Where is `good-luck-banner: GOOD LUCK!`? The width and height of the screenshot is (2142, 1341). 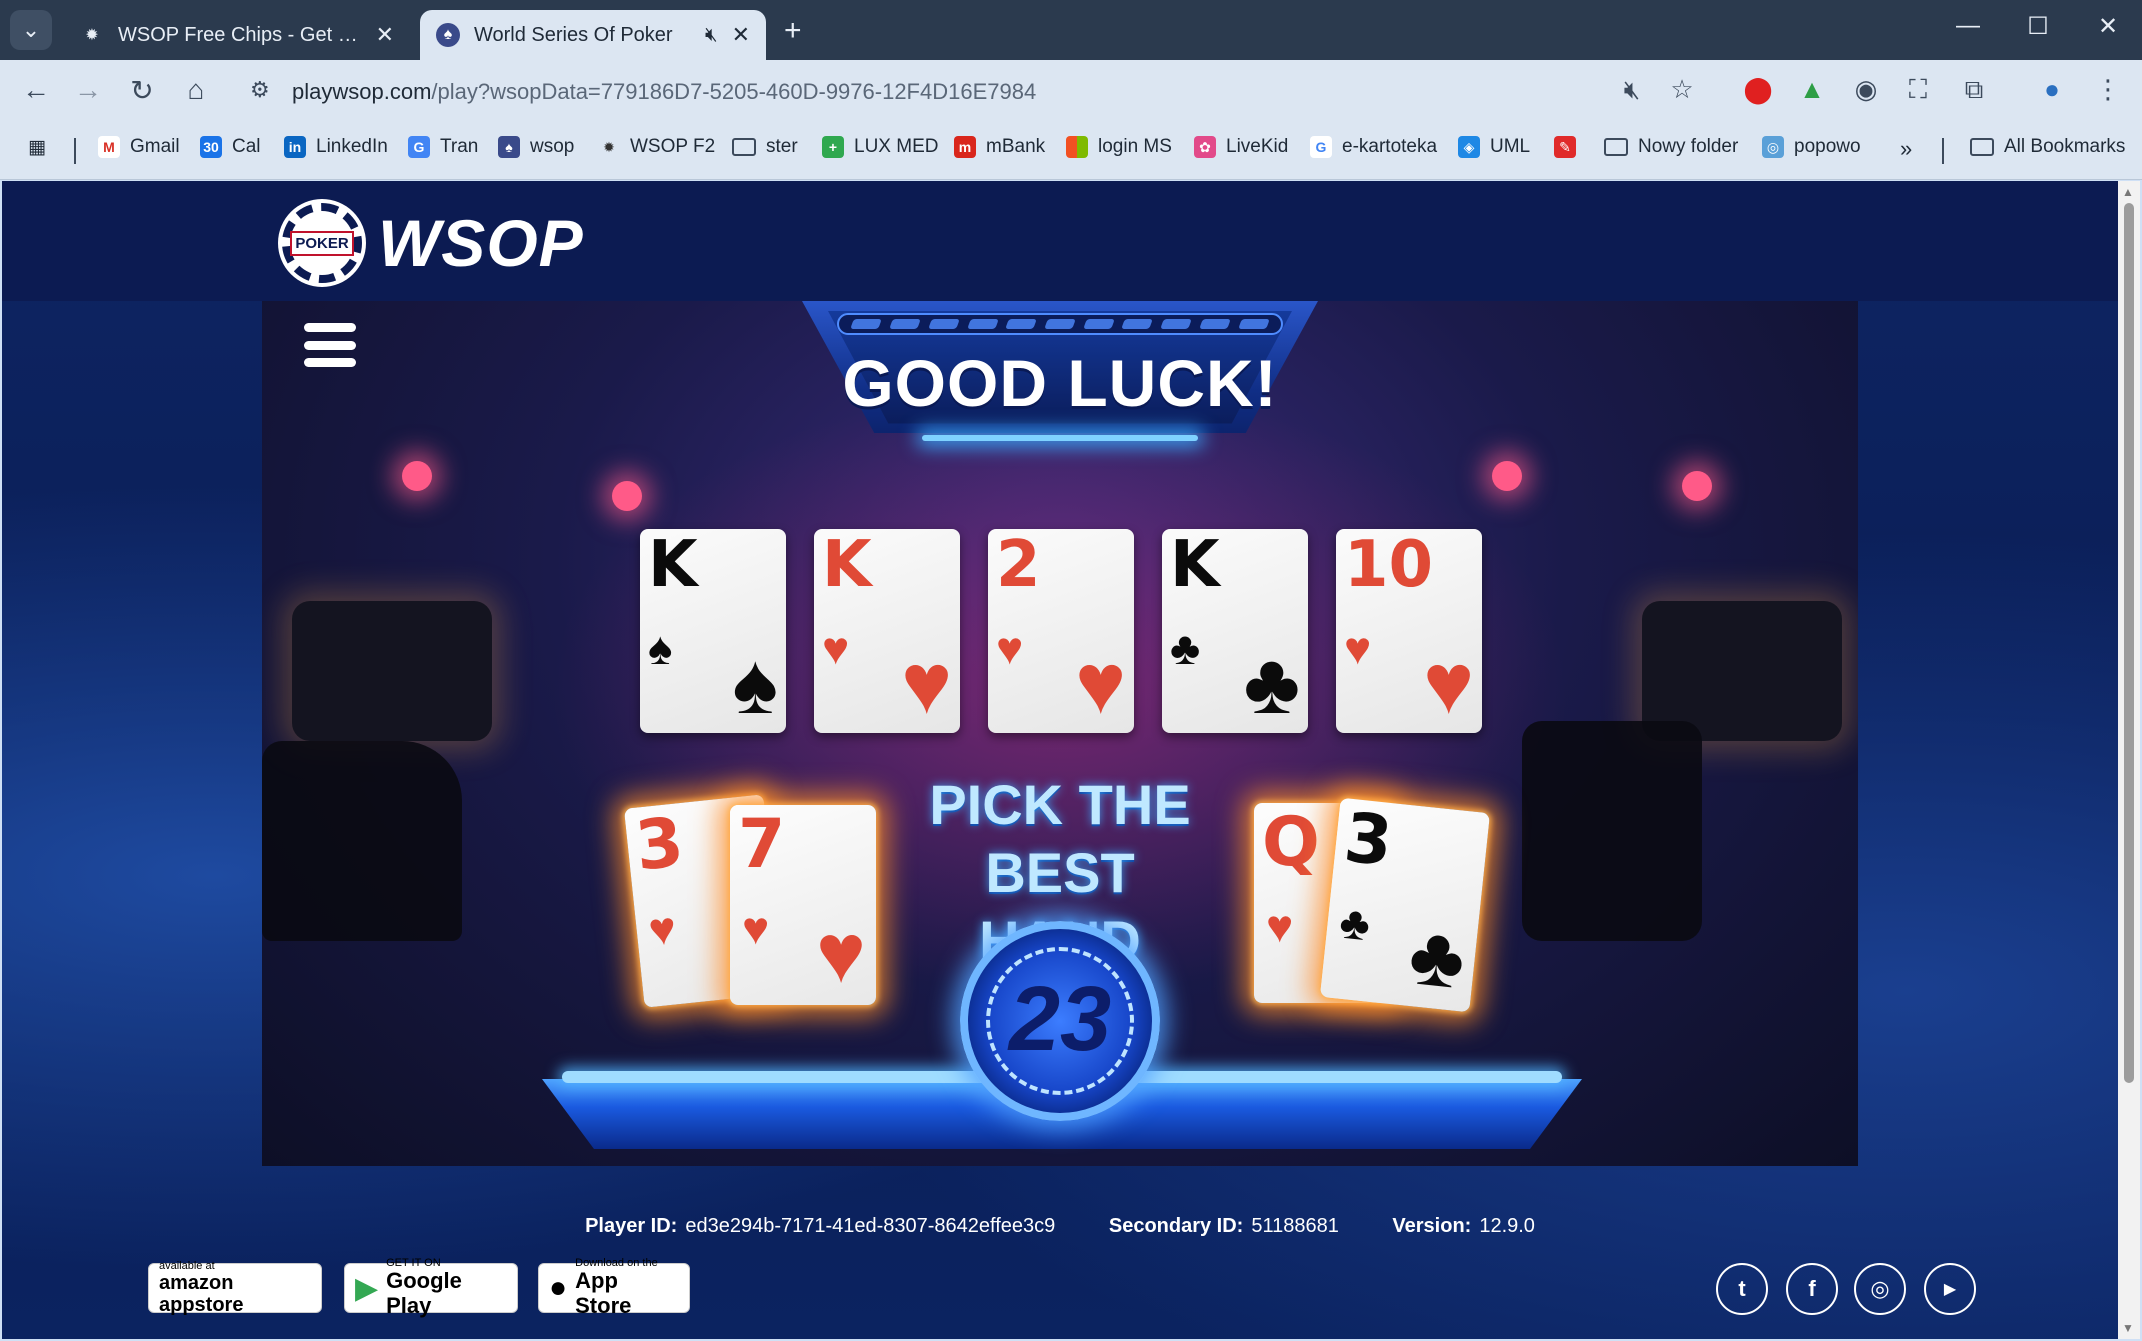 good-luck-banner: GOOD LUCK! is located at coordinates (1060, 383).